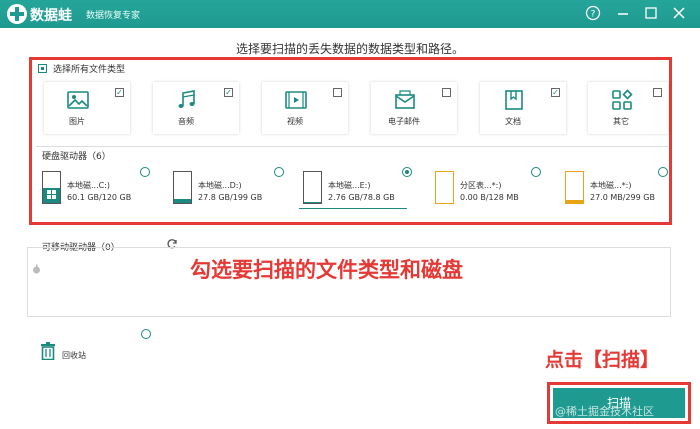  I want to click on help-icon: ?, so click(593, 14).